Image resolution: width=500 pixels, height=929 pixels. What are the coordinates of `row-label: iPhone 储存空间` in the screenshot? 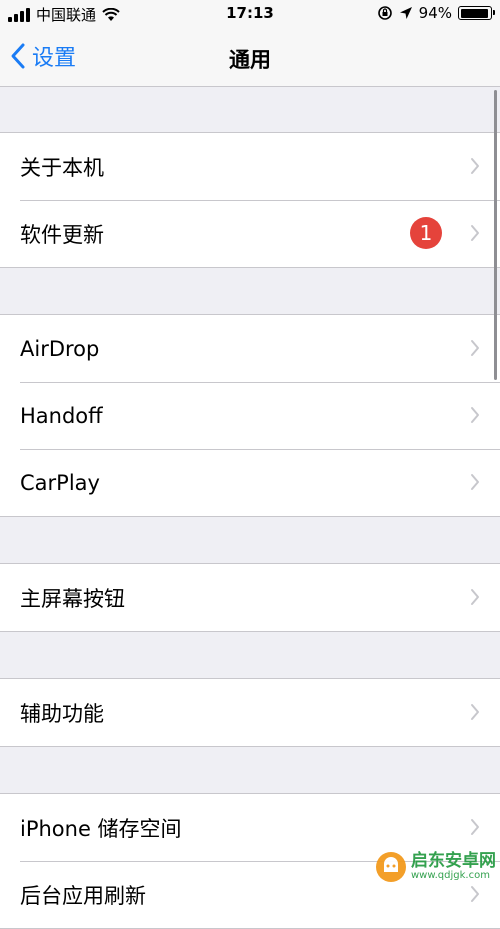 It's located at (101, 828).